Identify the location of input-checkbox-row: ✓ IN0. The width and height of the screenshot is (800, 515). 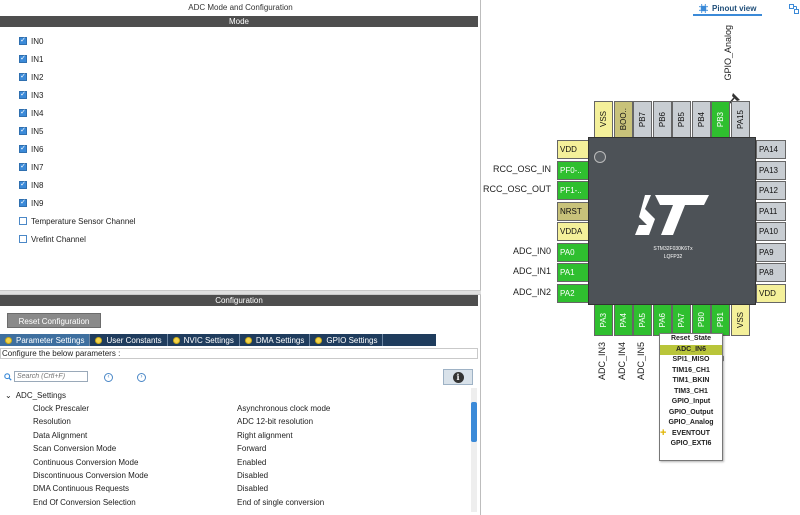
(31, 41).